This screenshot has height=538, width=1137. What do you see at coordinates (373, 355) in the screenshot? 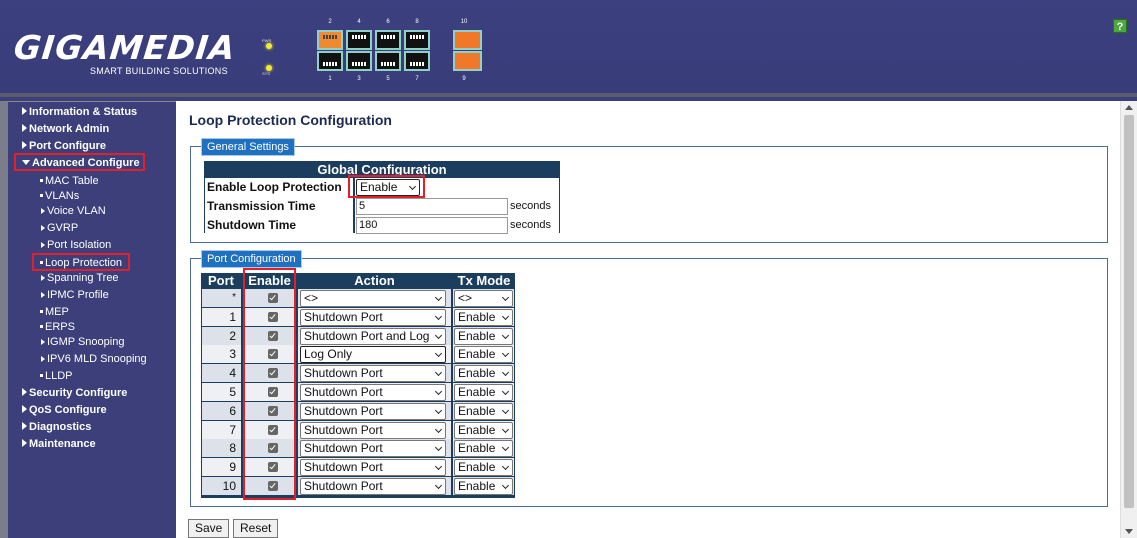
I see `action-select: Log Only` at bounding box center [373, 355].